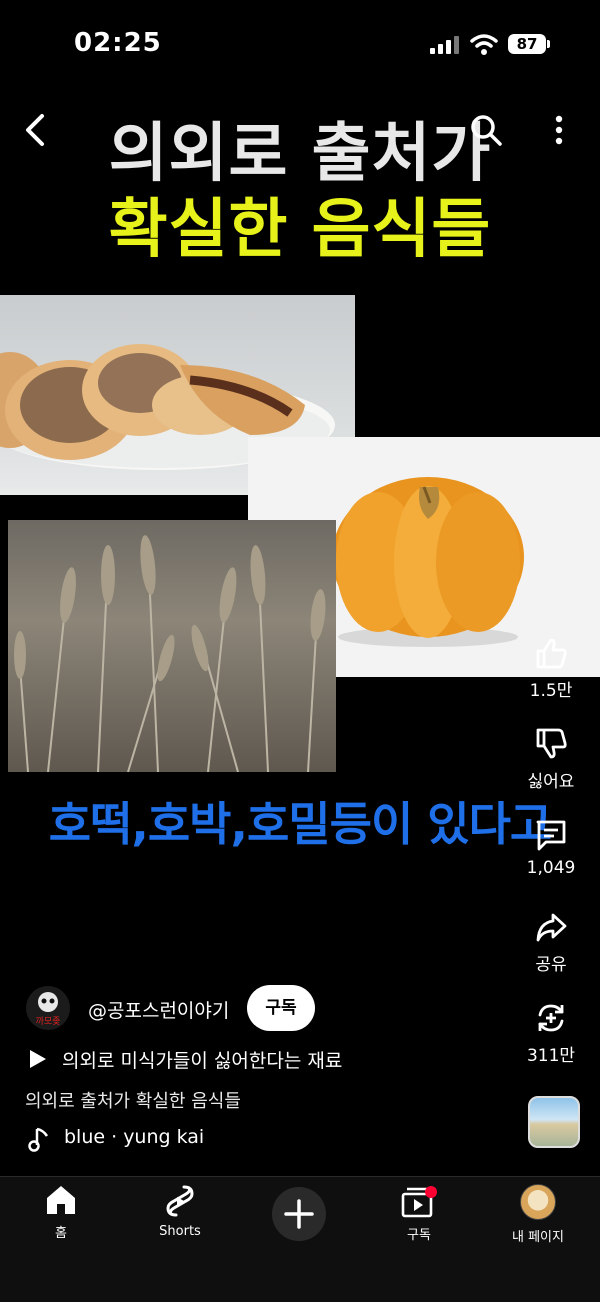 This screenshot has height=1302, width=600. Describe the element at coordinates (551, 1056) in the screenshot. I see `remix-count: 311만` at that location.